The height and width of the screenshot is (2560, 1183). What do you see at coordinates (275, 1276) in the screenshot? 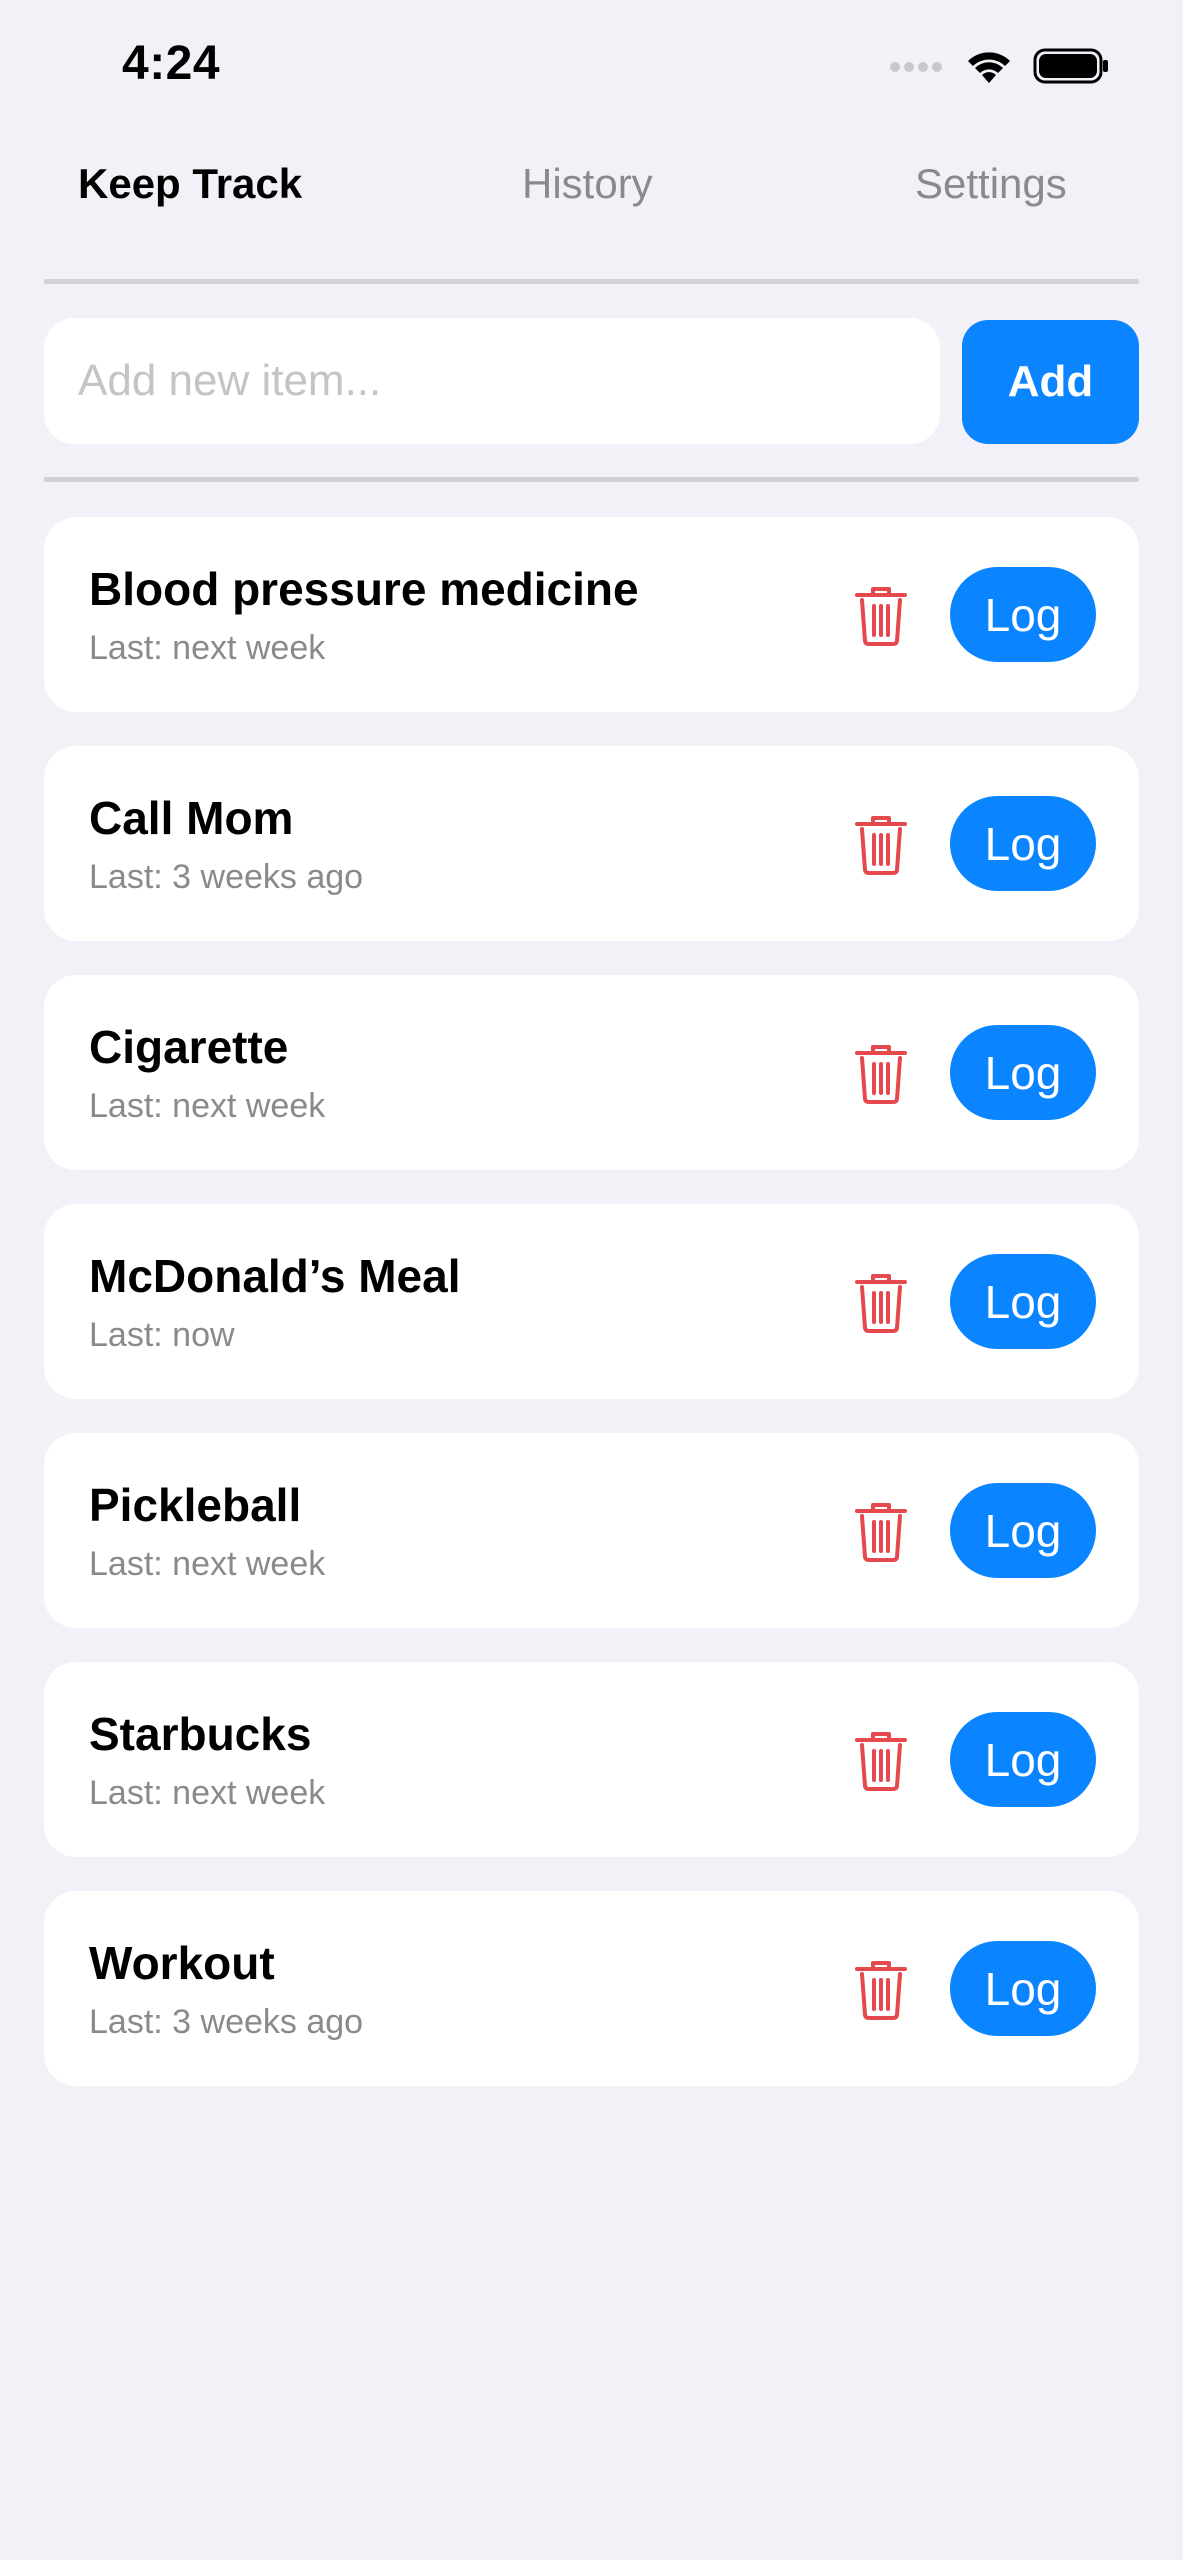
I see `item-title: McDonald’s Meal` at bounding box center [275, 1276].